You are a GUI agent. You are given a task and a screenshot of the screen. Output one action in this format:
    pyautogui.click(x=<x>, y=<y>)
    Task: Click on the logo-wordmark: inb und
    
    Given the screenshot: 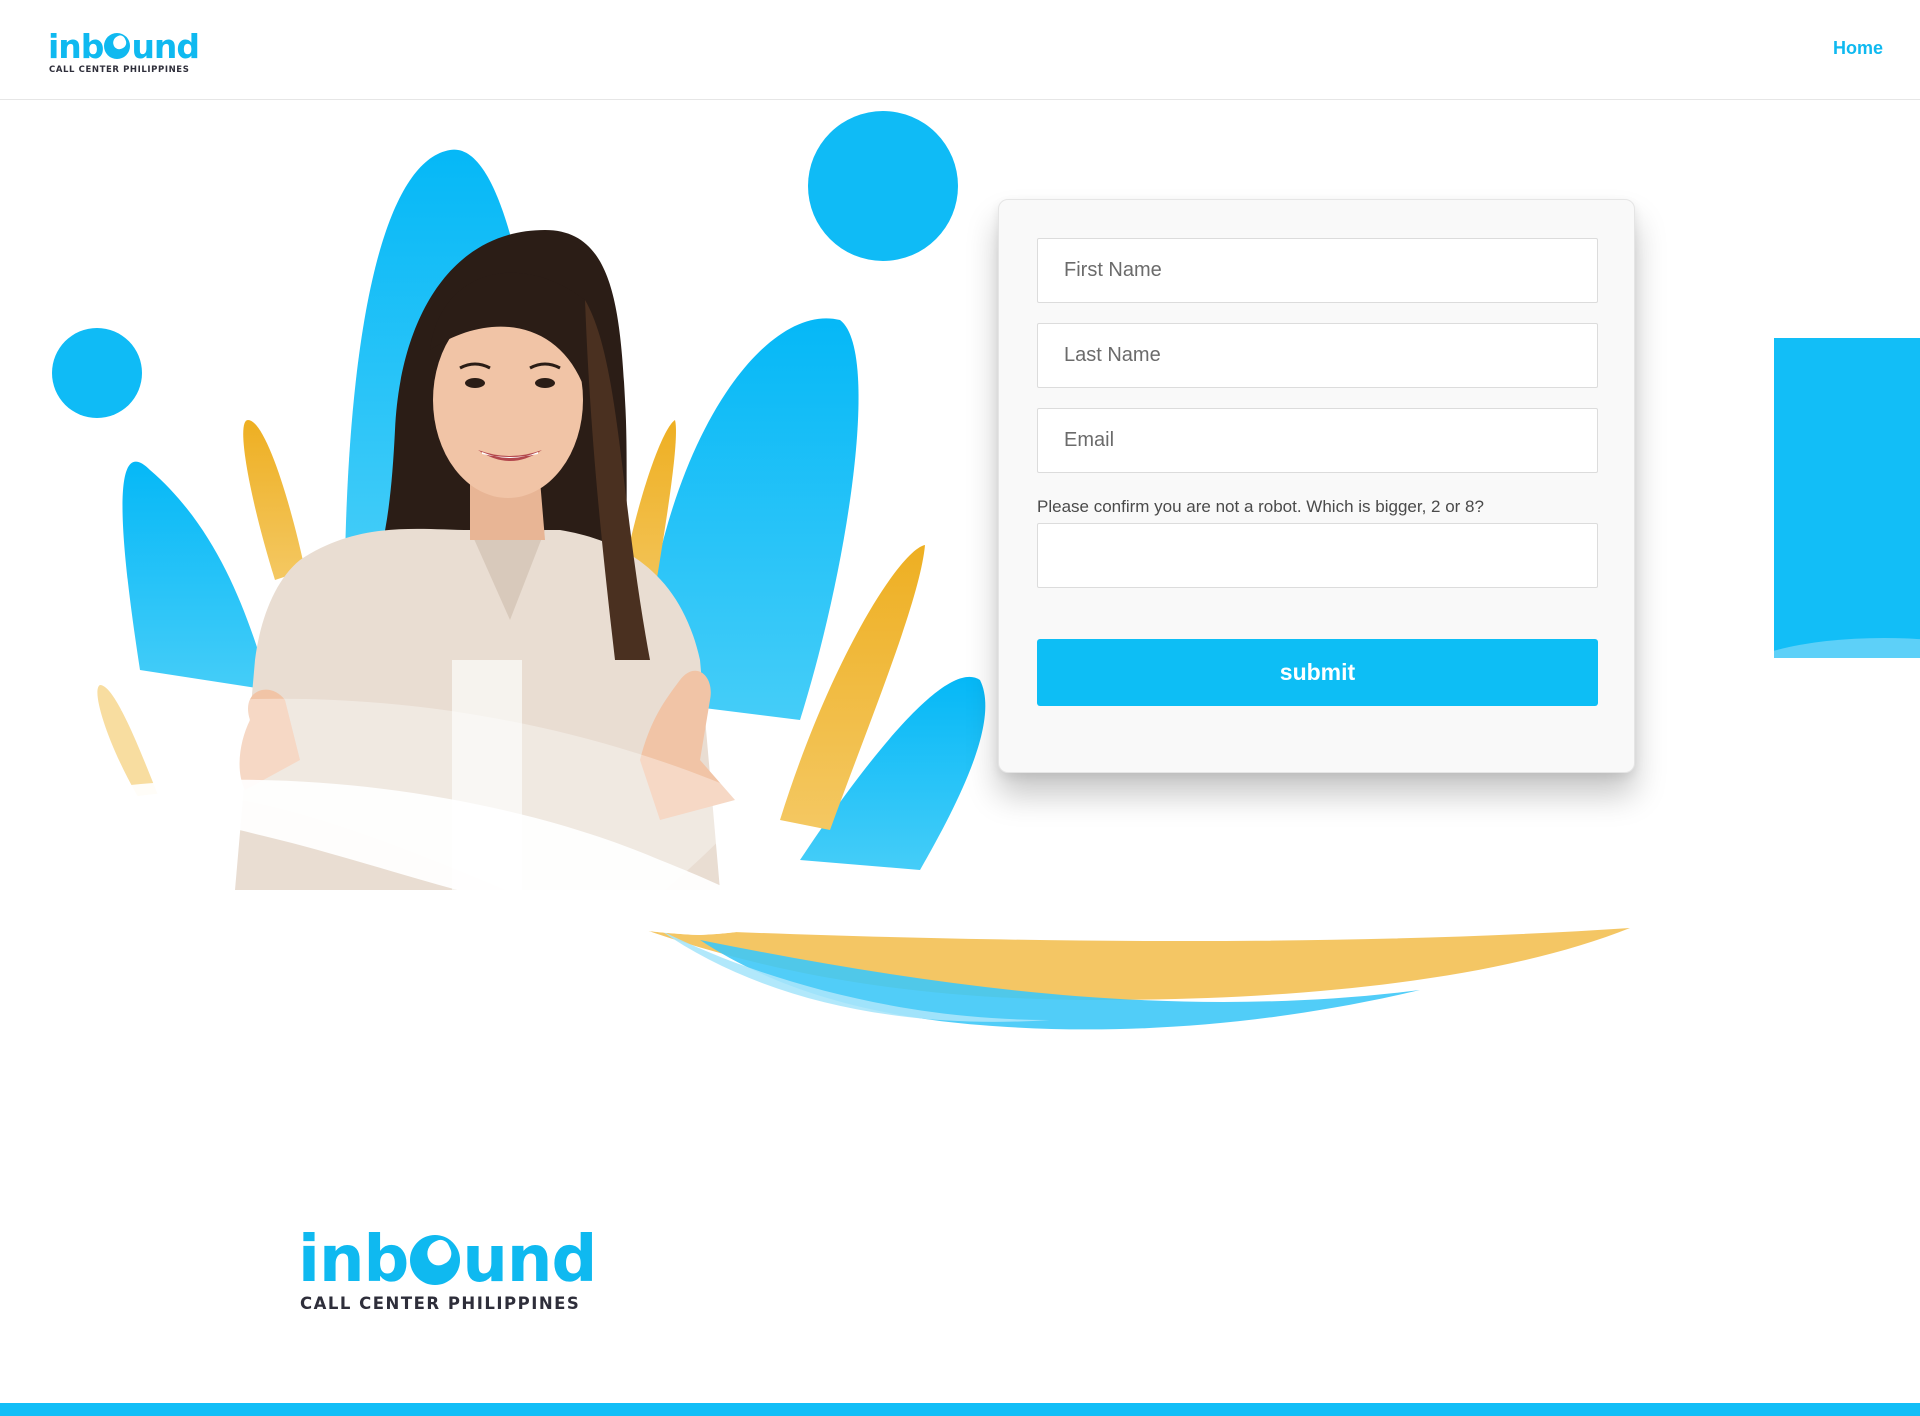 What is the action you would take?
    pyautogui.click(x=124, y=46)
    